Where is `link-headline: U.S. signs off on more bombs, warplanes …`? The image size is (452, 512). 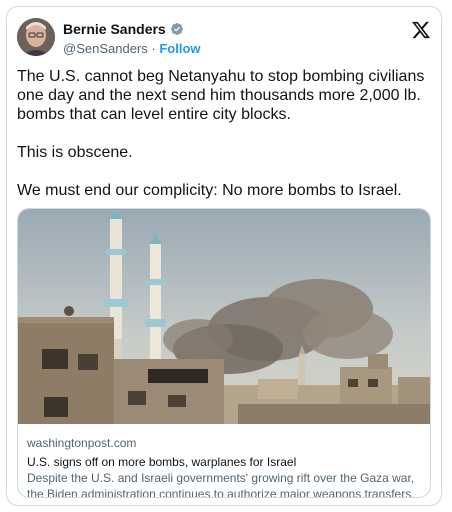 link-headline: U.S. signs off on more bombs, warplanes … is located at coordinates (227, 462).